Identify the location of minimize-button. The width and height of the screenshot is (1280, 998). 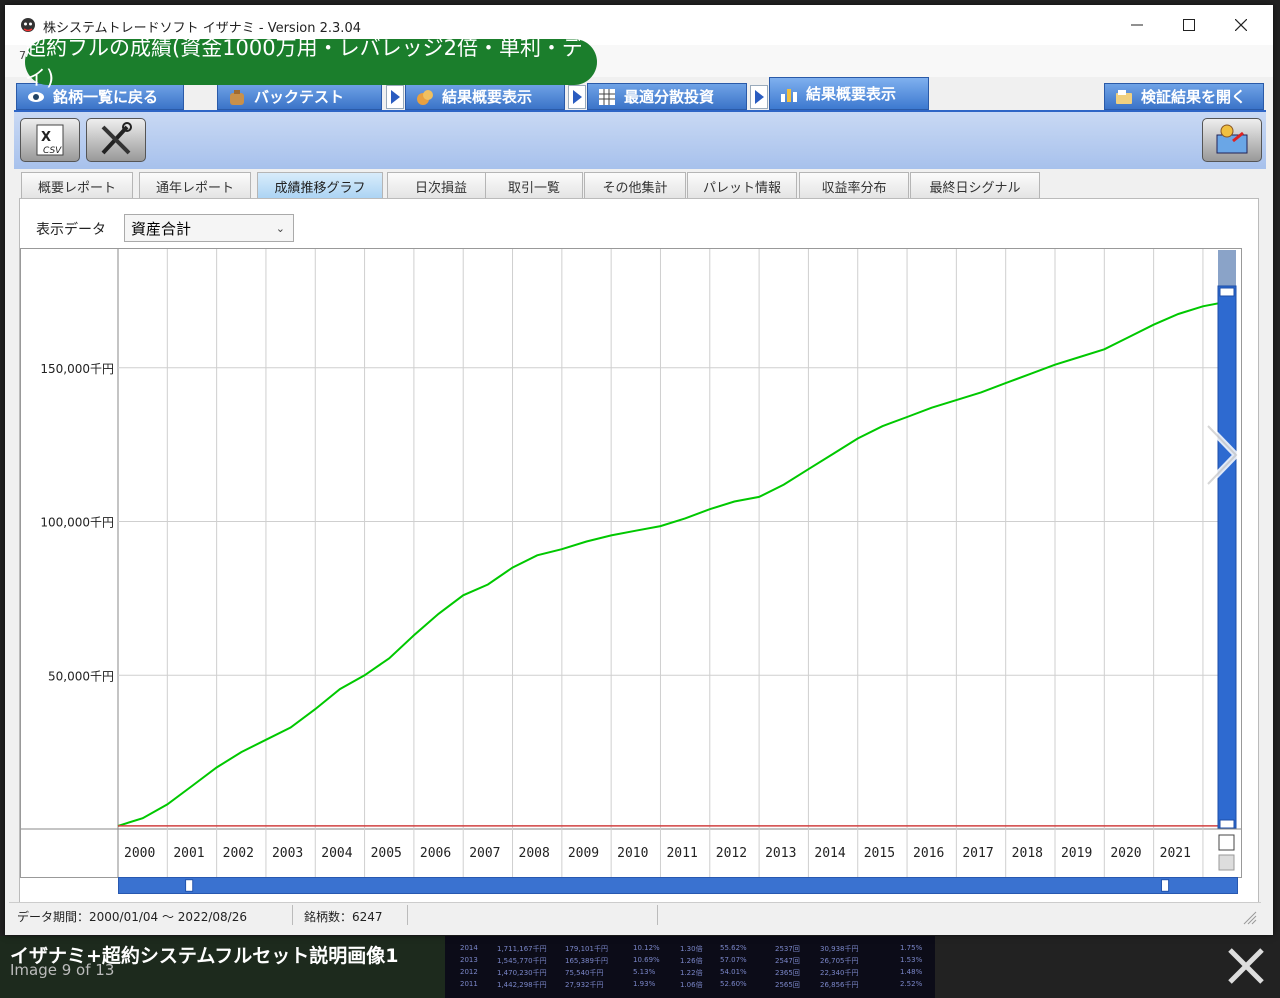
(1137, 25).